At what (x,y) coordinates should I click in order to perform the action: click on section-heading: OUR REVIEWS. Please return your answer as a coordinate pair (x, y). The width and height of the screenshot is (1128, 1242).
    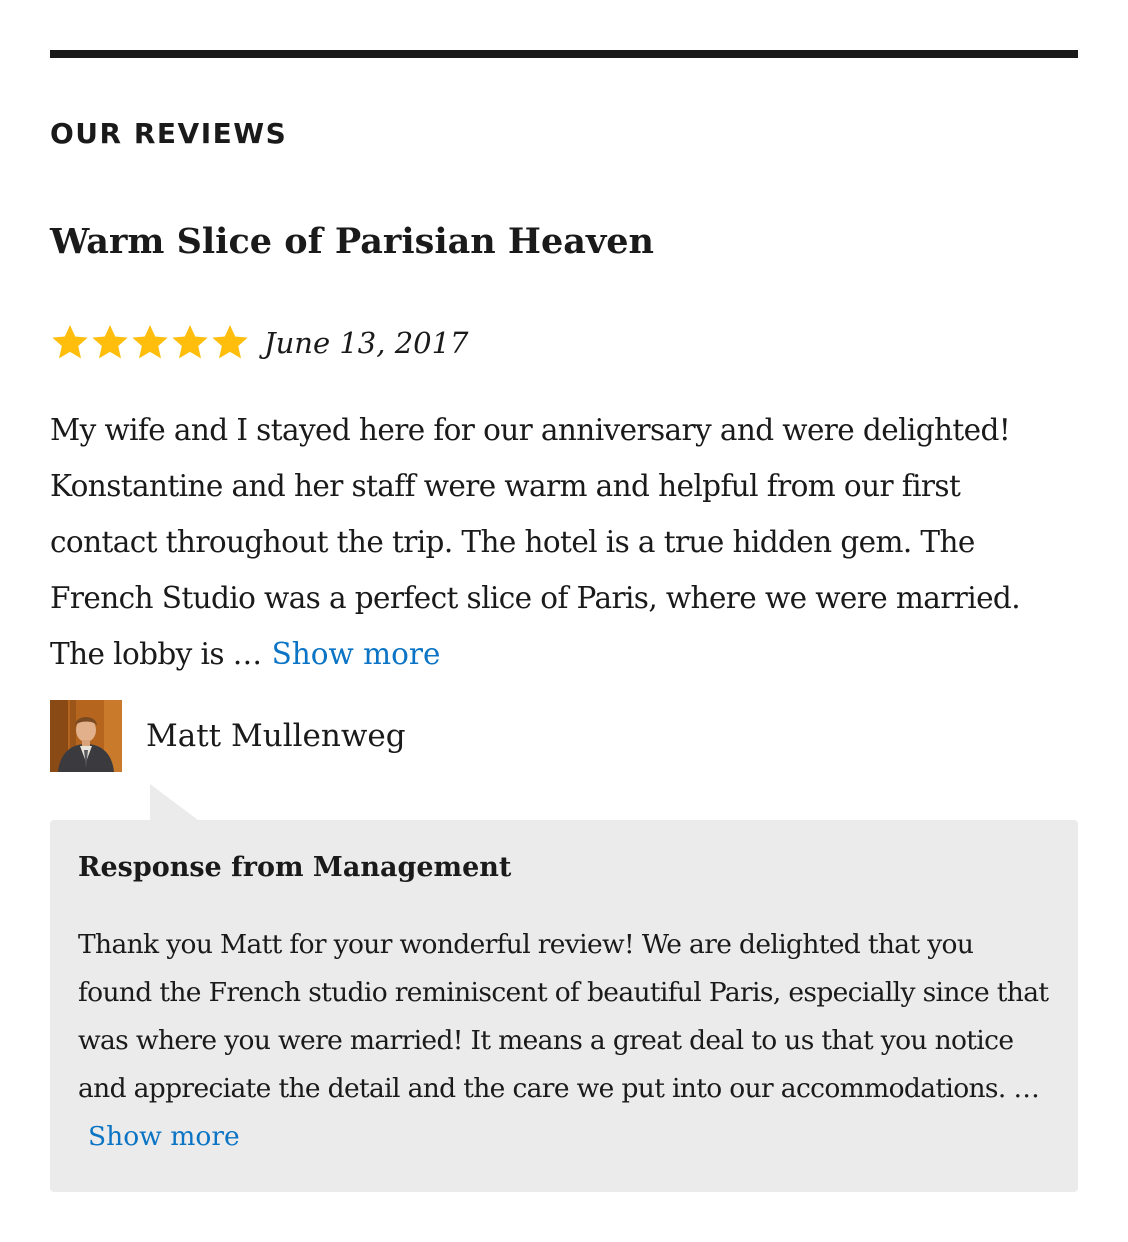
    Looking at the image, I should click on (169, 133).